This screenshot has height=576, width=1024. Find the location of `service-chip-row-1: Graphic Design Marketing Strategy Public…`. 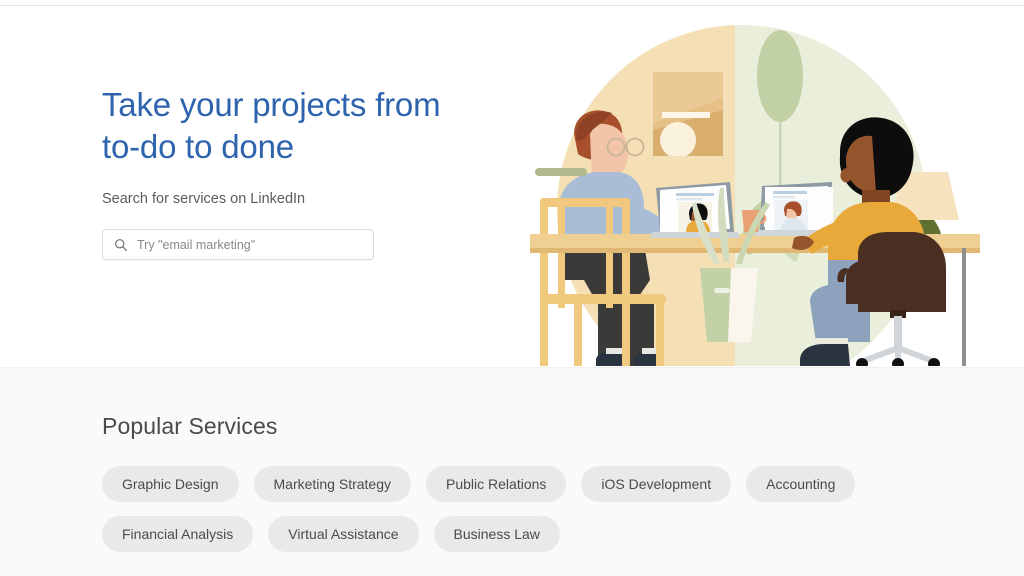

service-chip-row-1: Graphic Design Marketing Strategy Public… is located at coordinates (517, 484).